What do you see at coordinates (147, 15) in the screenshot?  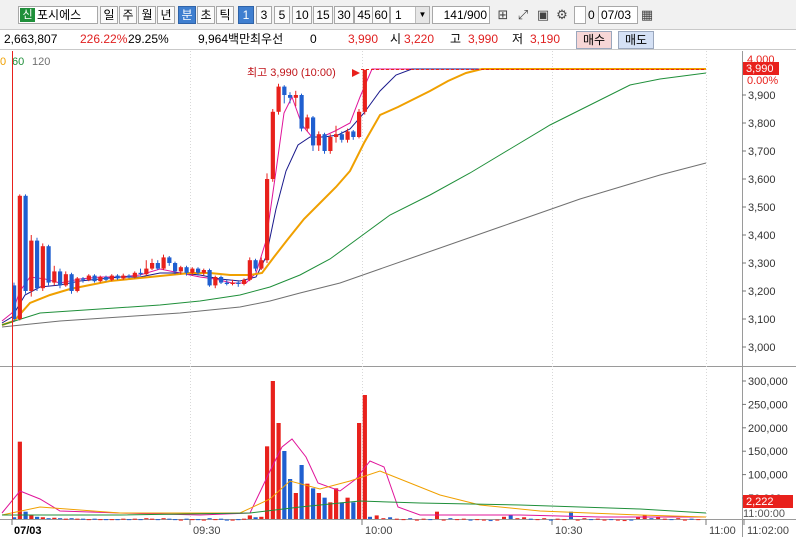 I see `tab-month: 월` at bounding box center [147, 15].